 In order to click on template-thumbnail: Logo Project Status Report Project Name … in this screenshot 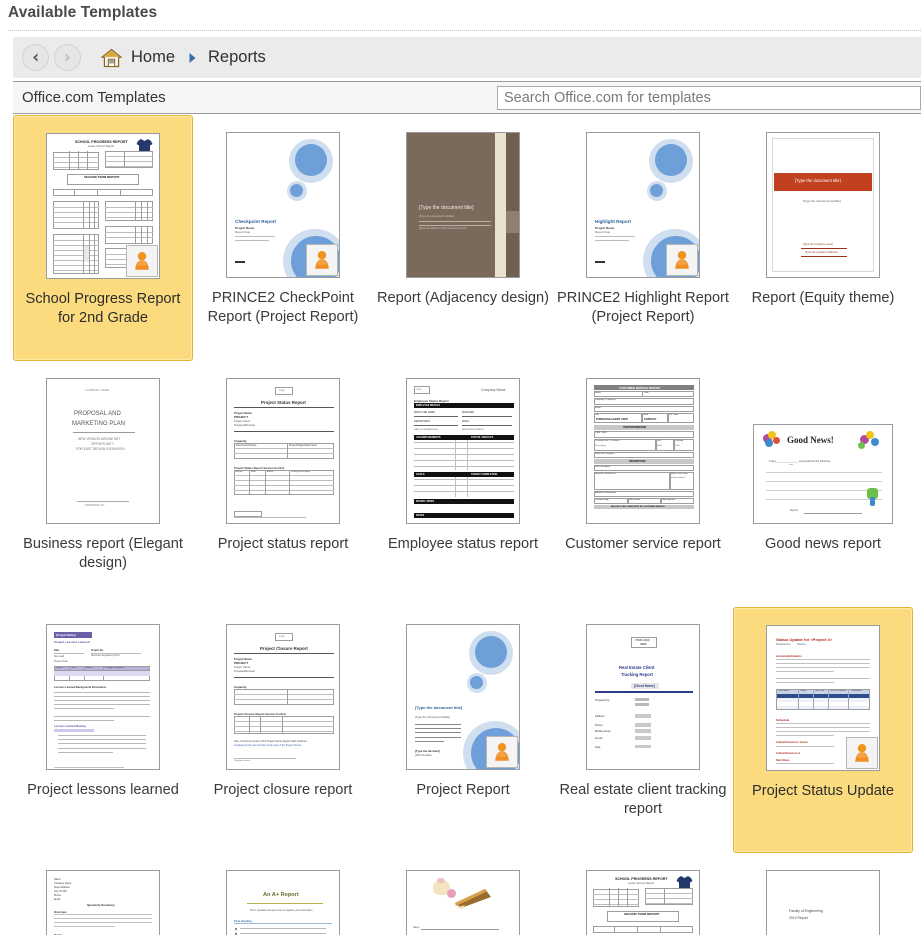, I will do `click(283, 451)`.